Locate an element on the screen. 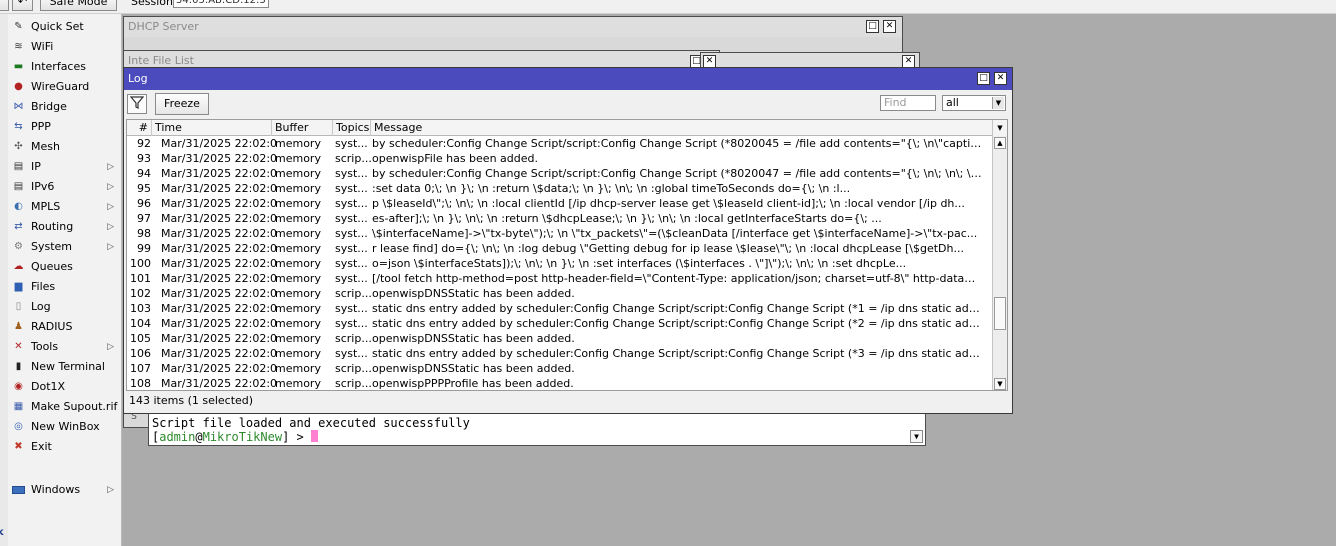 This screenshot has height=546, width=1336. sidebar-item-exit: ✖ Exit is located at coordinates (65, 447).